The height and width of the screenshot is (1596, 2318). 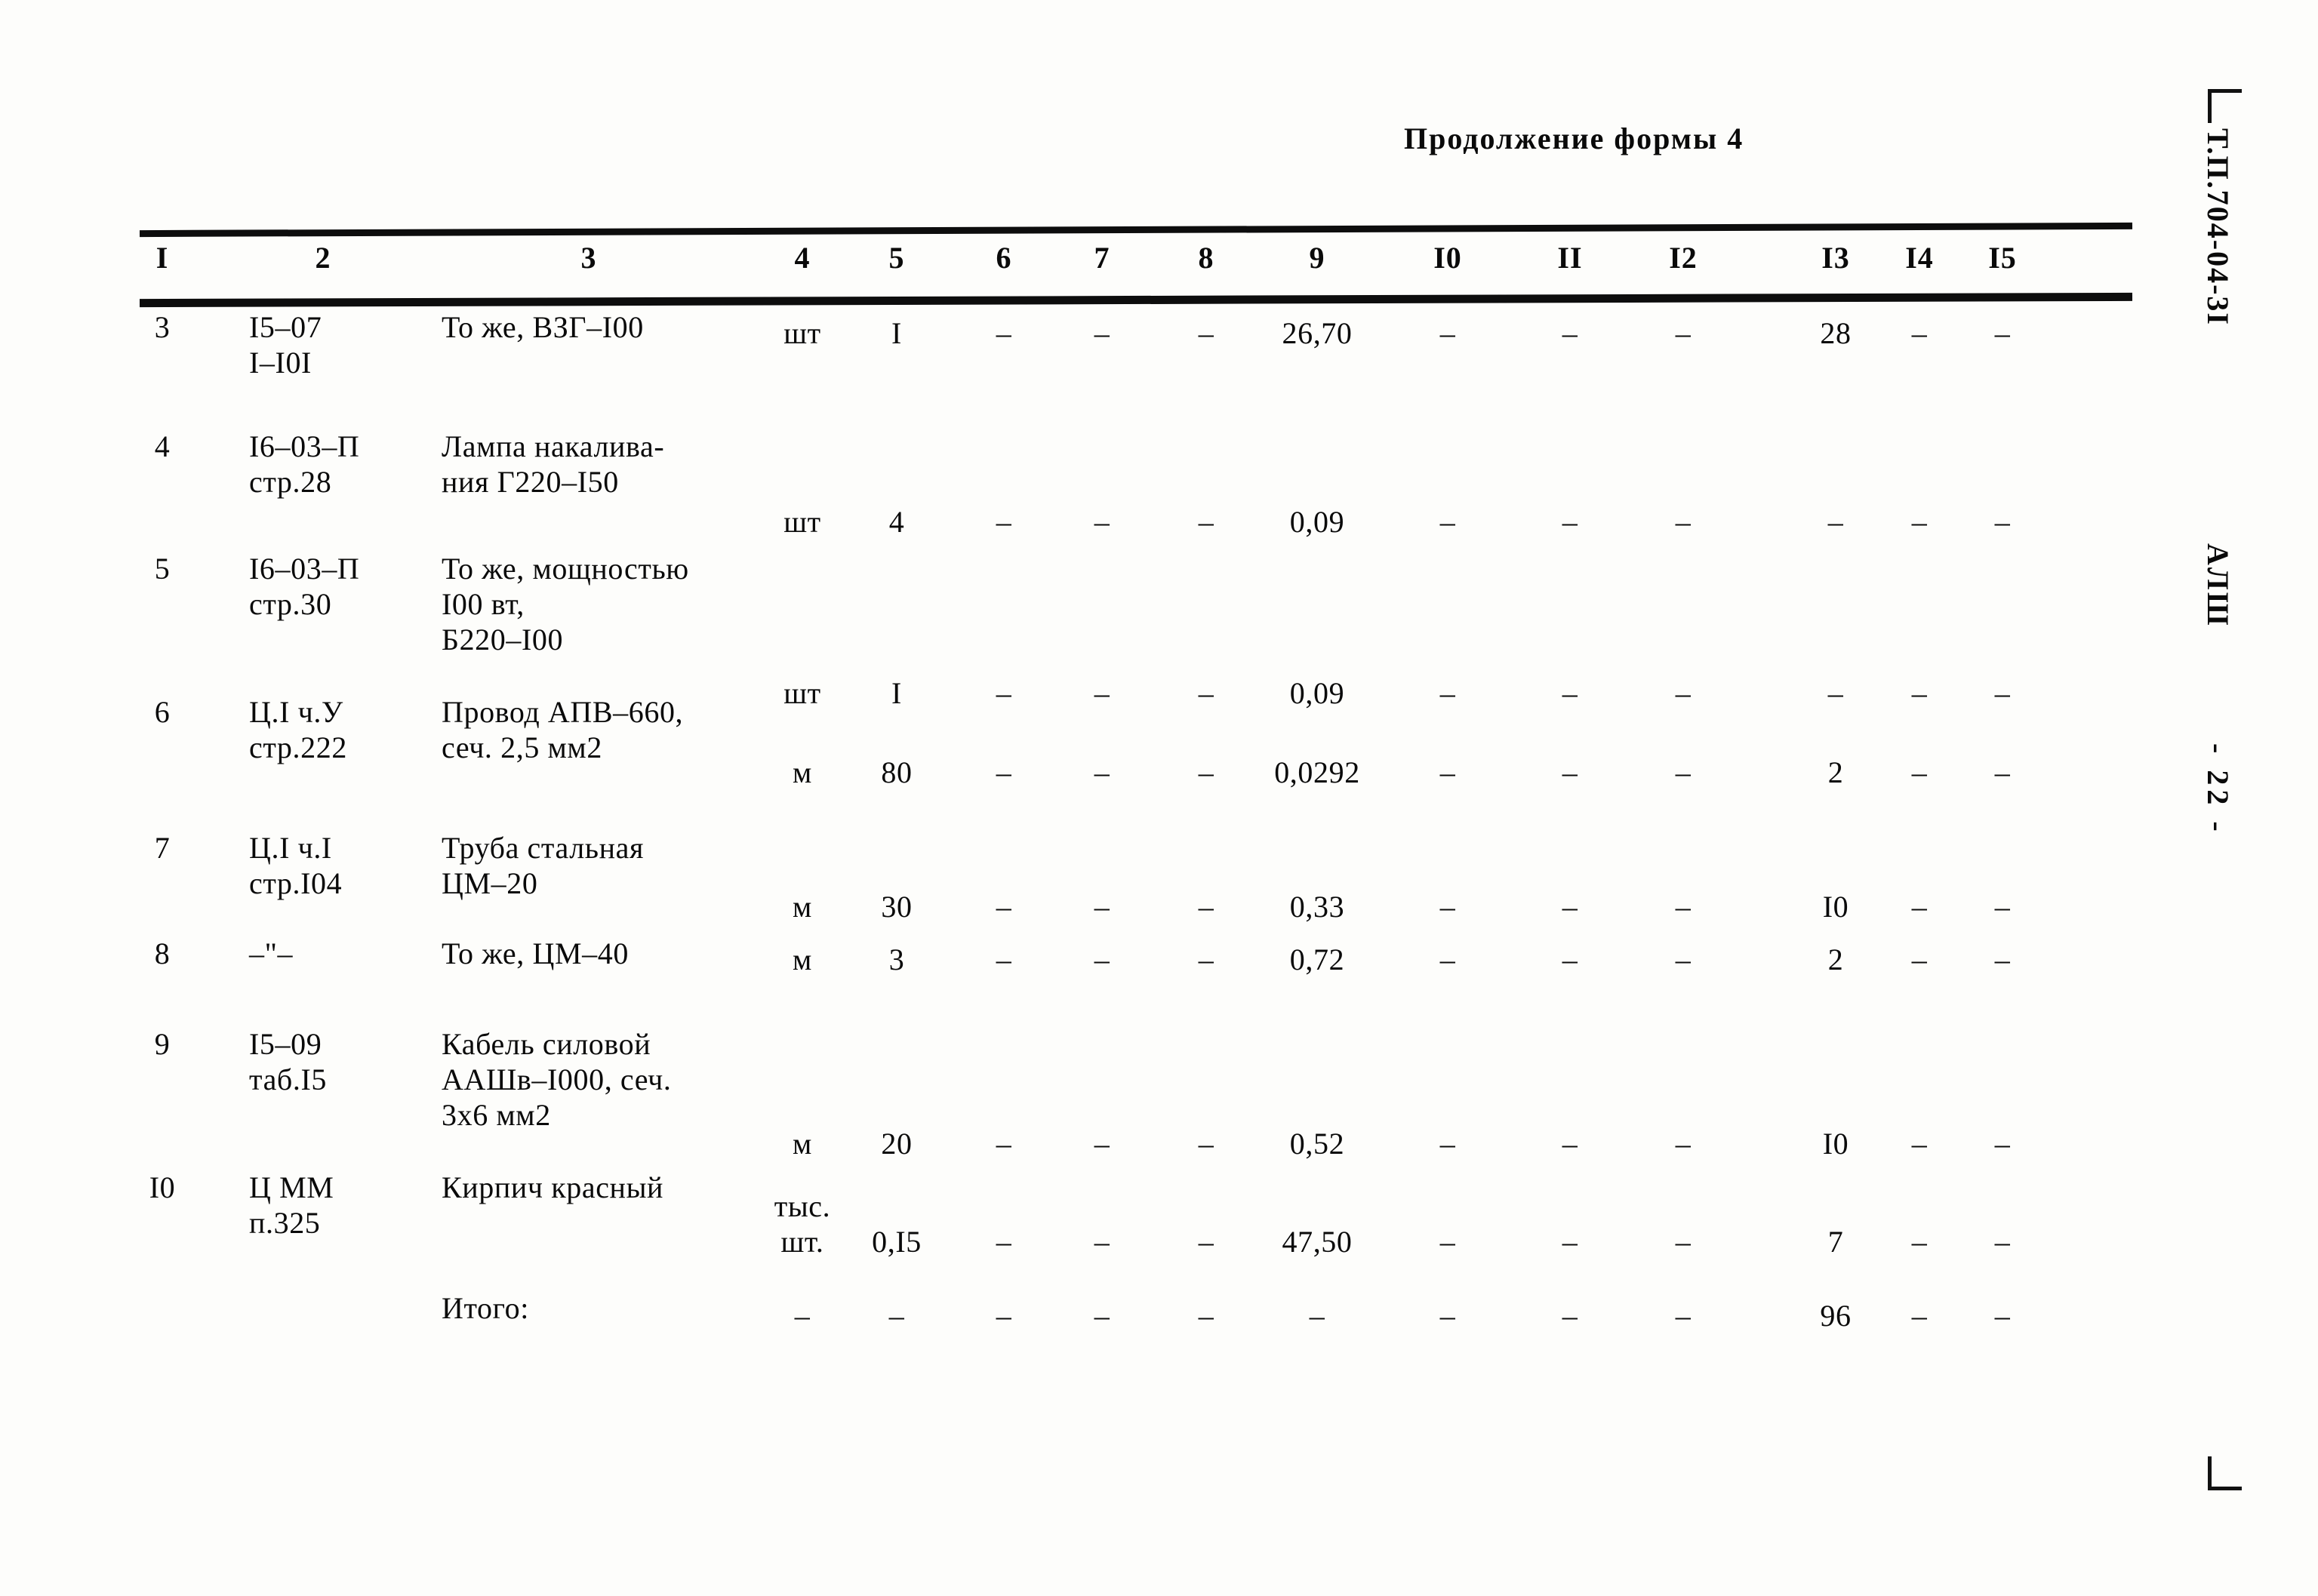 I want to click on continuation-caption: Продолжение формы 4, so click(x=1574, y=138).